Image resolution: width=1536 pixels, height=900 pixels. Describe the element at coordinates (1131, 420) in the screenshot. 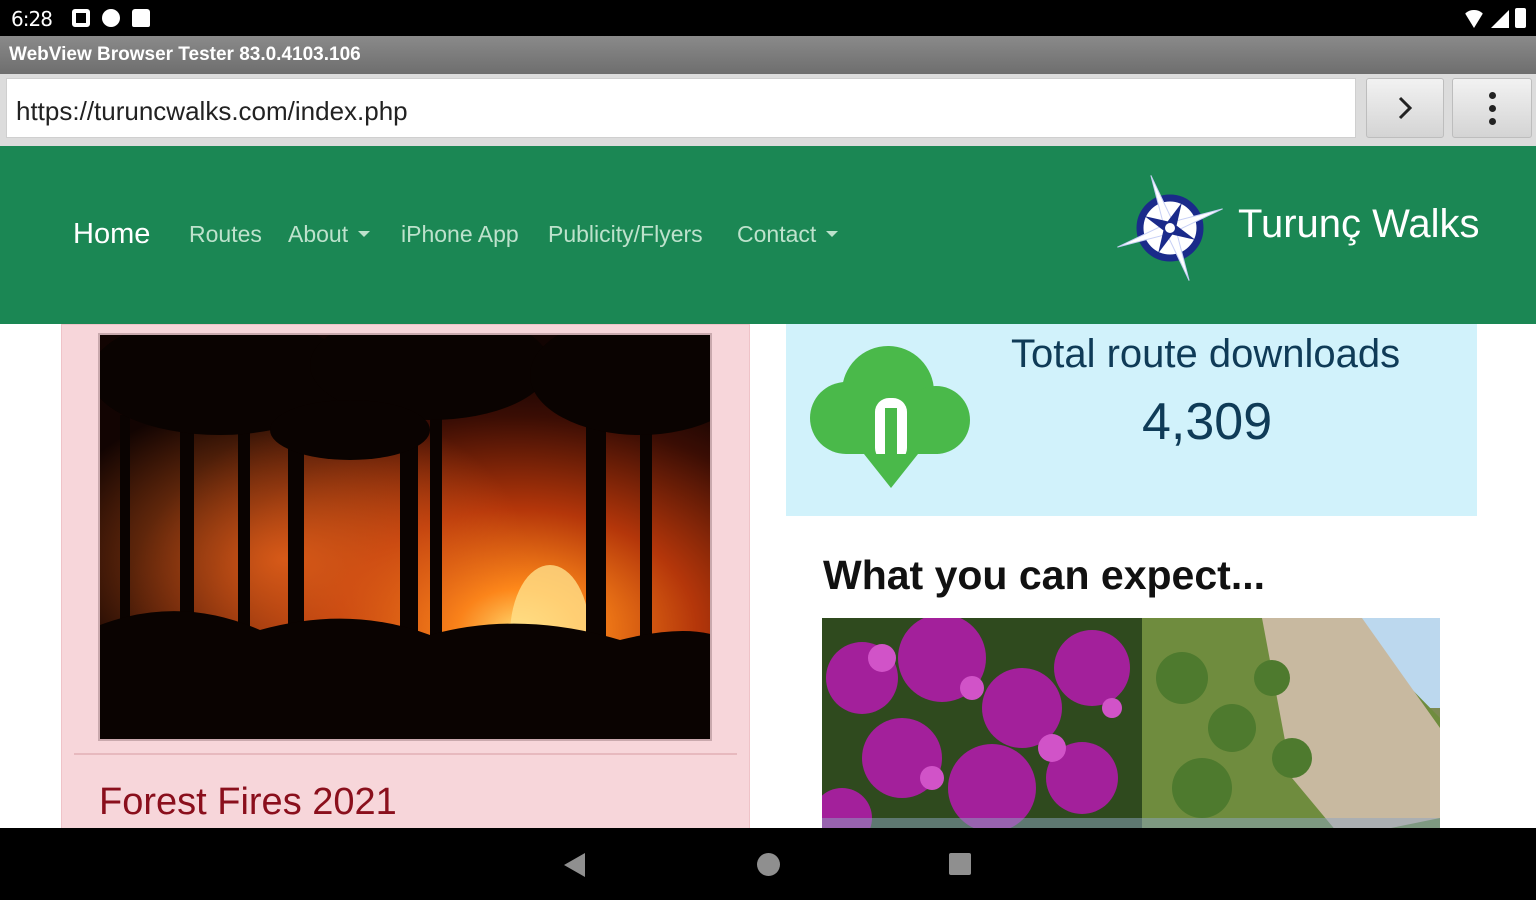

I see `downloads-panel: Total route downloads 4,309` at that location.